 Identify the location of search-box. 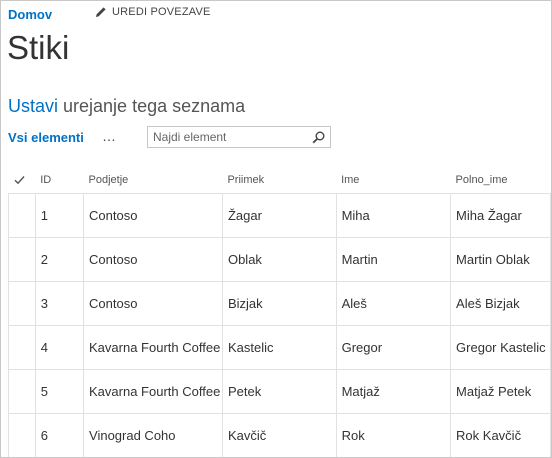
(239, 137).